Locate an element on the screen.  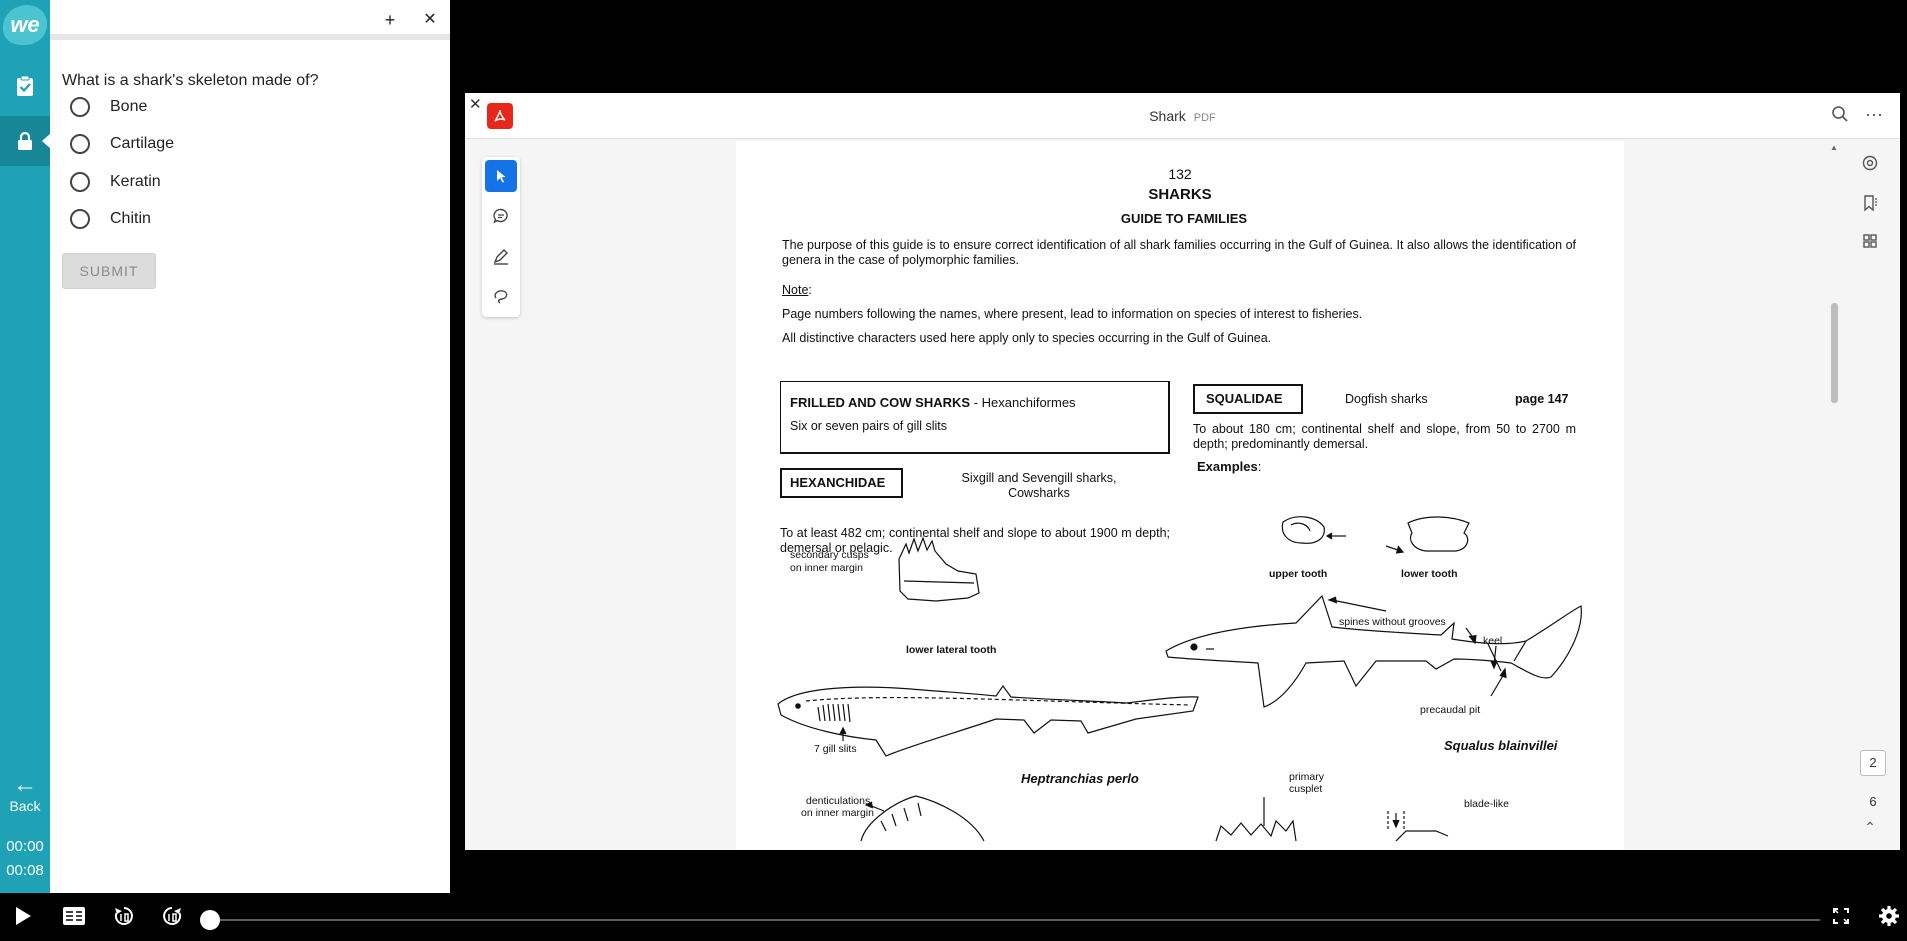
upper-tooth-drawing is located at coordinates (1303, 530).